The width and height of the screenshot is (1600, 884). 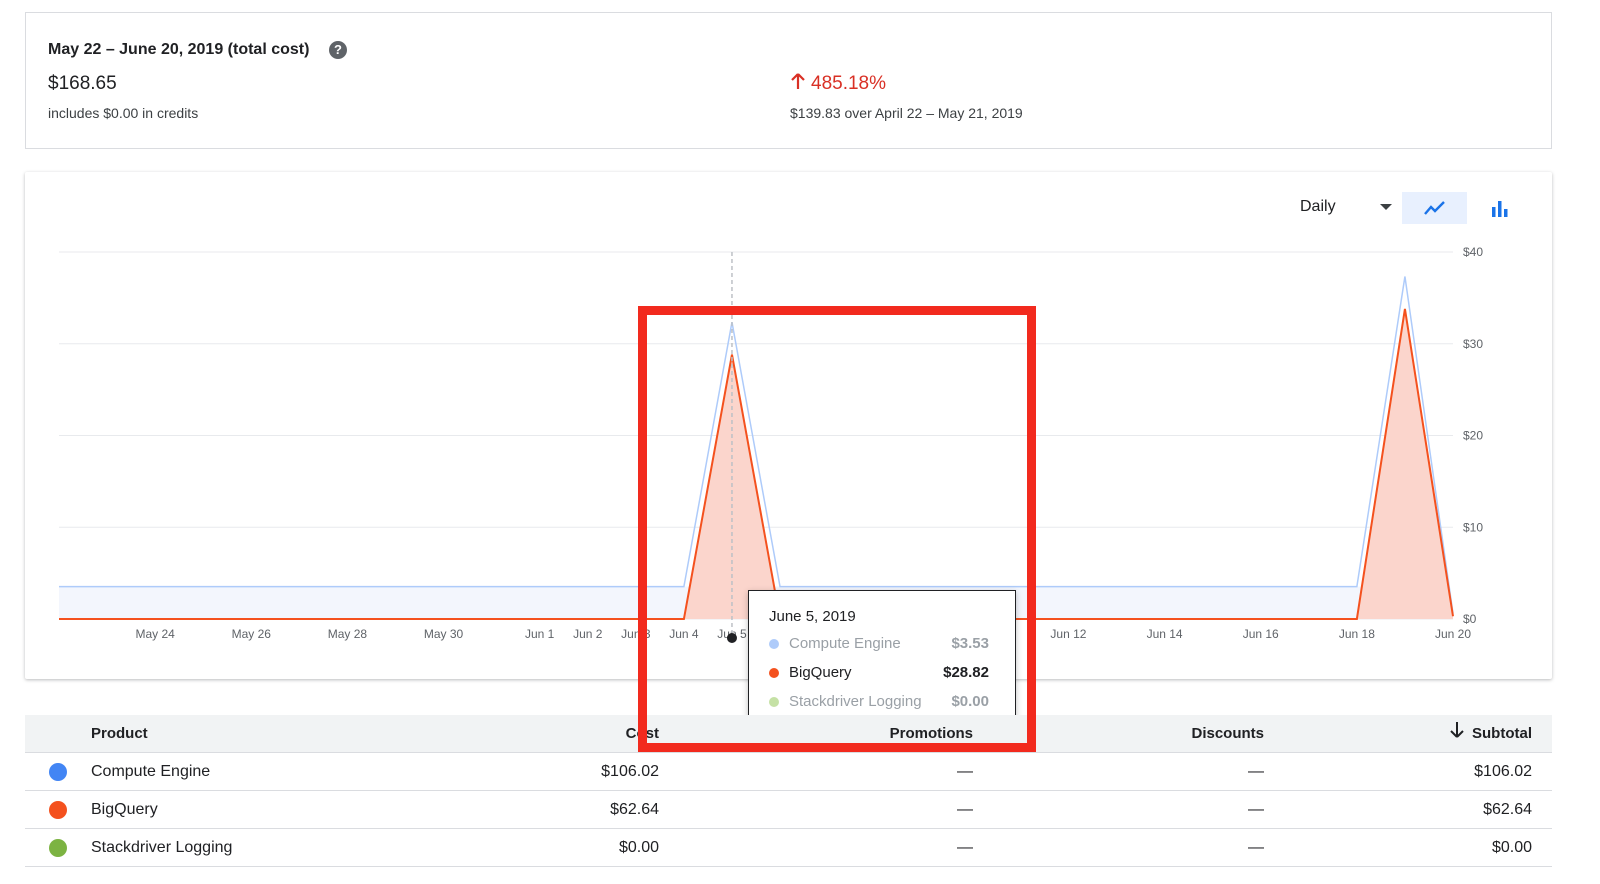 What do you see at coordinates (1068, 634) in the screenshot?
I see `x-tick-label: Jun 12` at bounding box center [1068, 634].